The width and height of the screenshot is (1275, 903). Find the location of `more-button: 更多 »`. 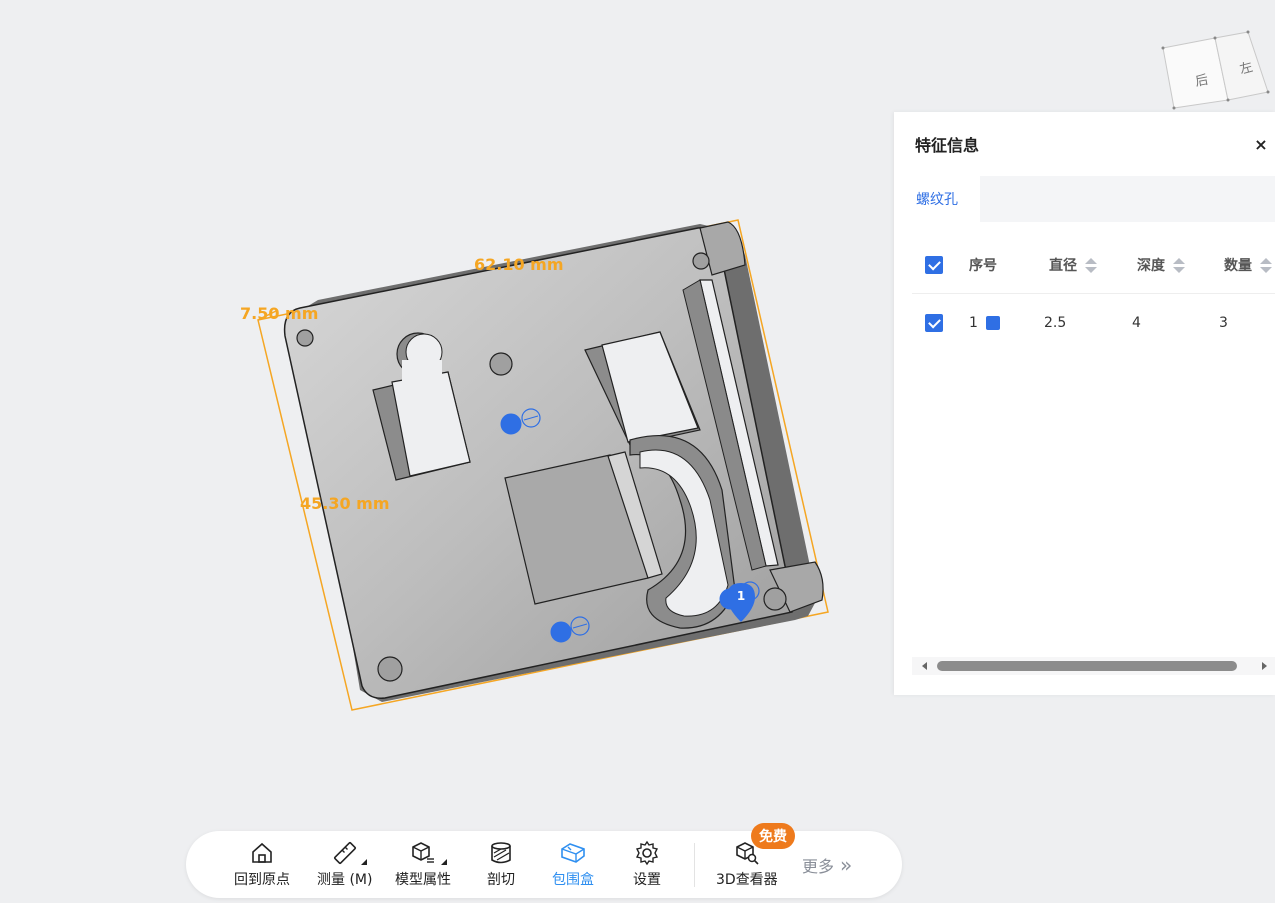

more-button: 更多 » is located at coordinates (827, 864).